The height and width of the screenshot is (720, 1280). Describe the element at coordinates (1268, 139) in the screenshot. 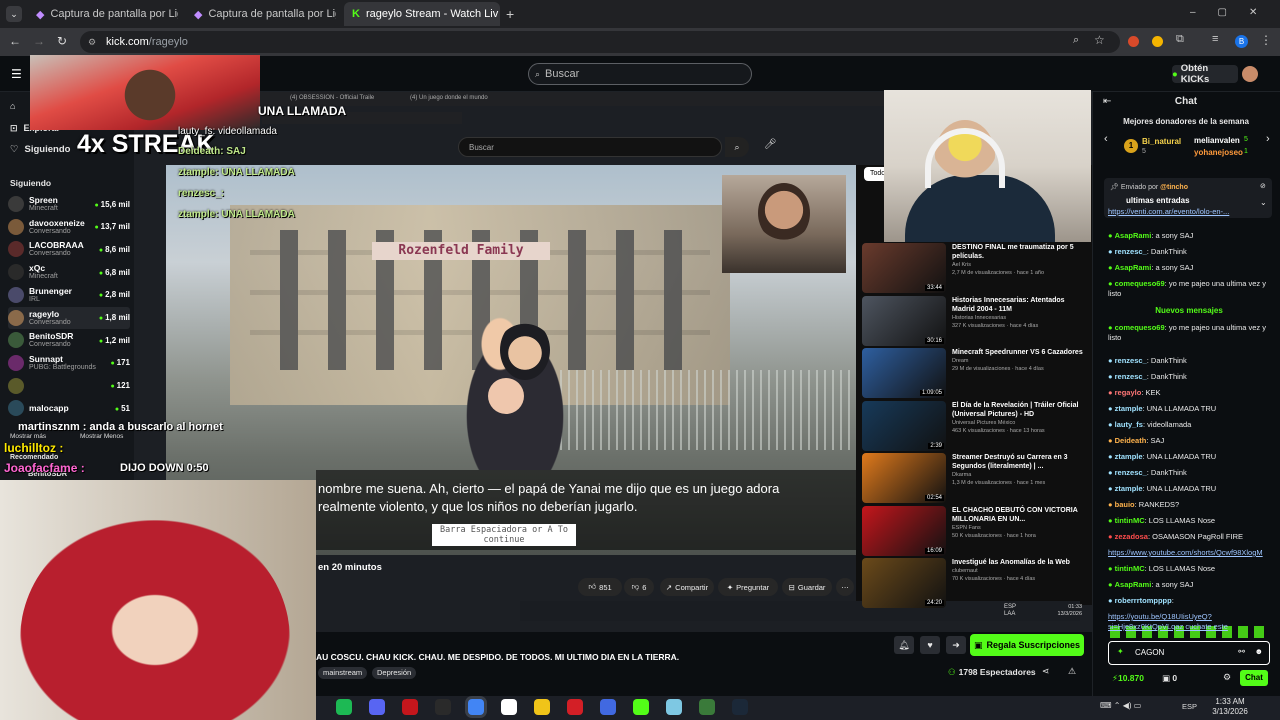

I see `donors-next-icon: ›` at that location.